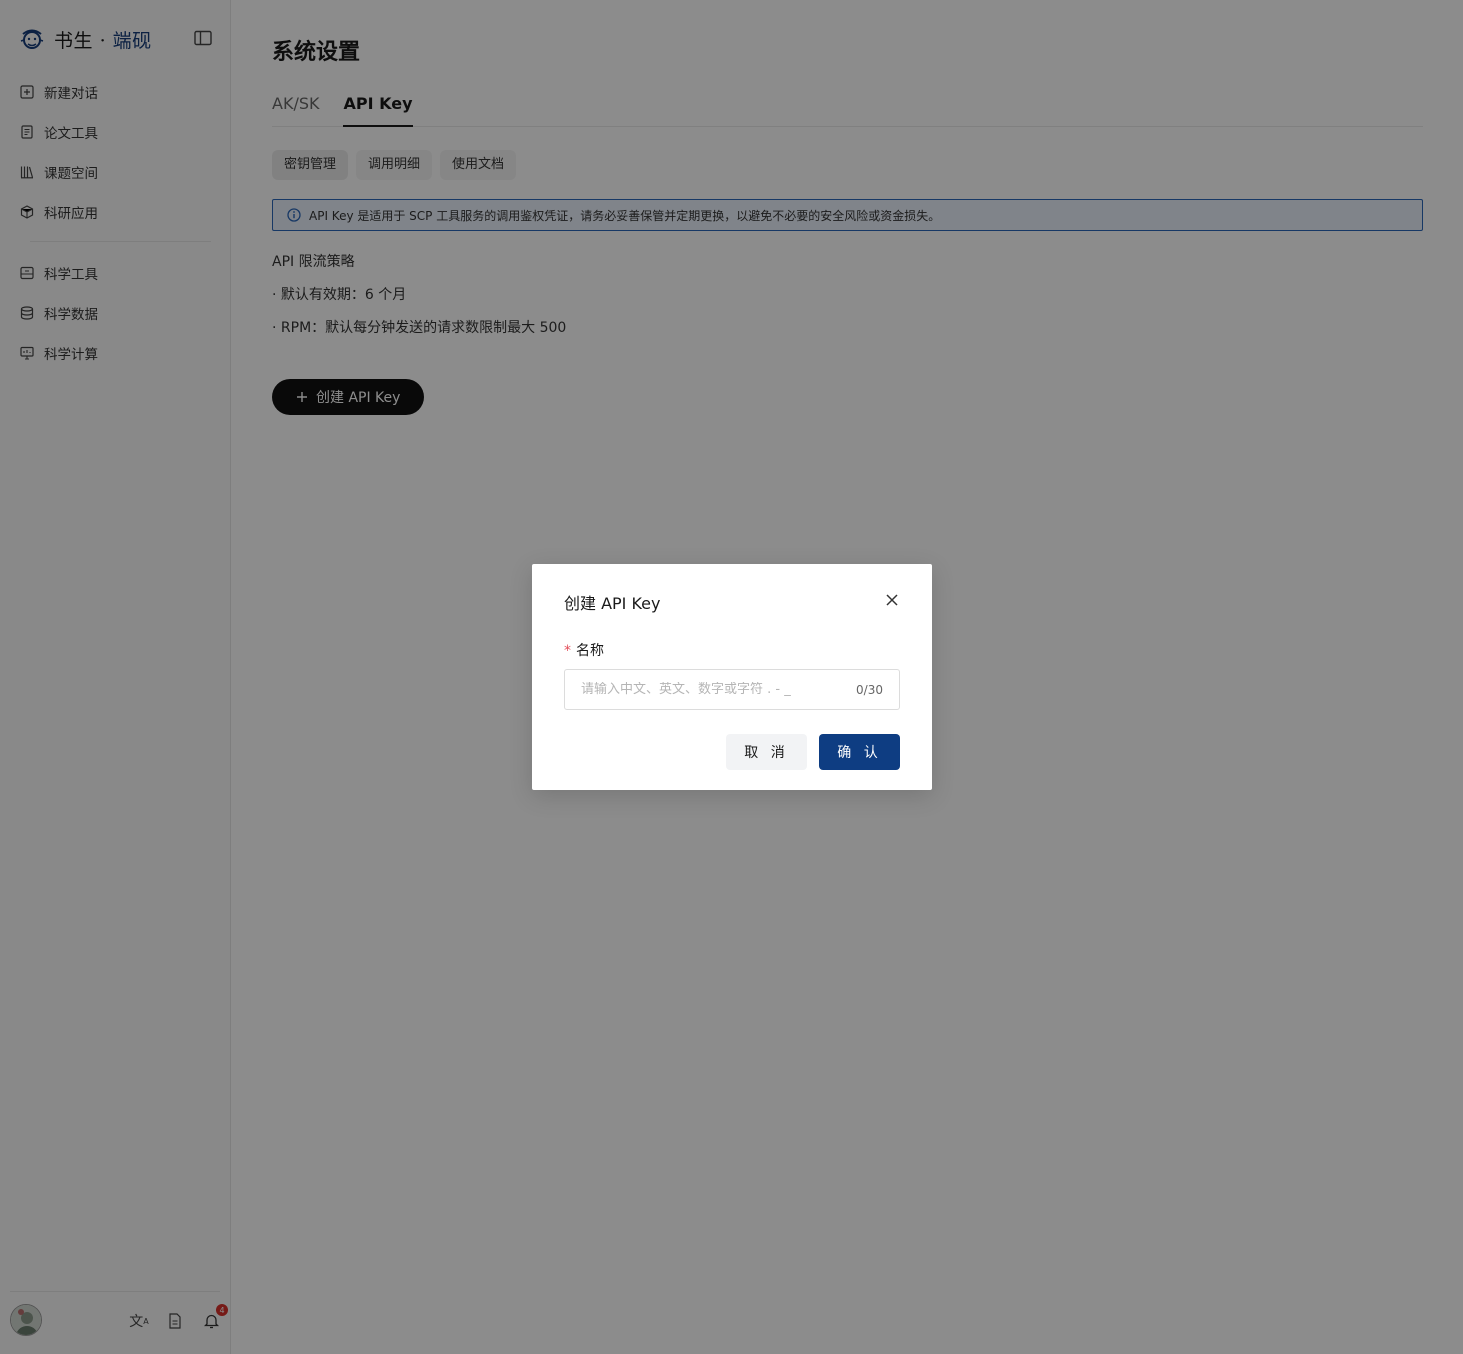 This screenshot has height=1354, width=1463. I want to click on dialog-title: 创建 API Key, so click(612, 603).